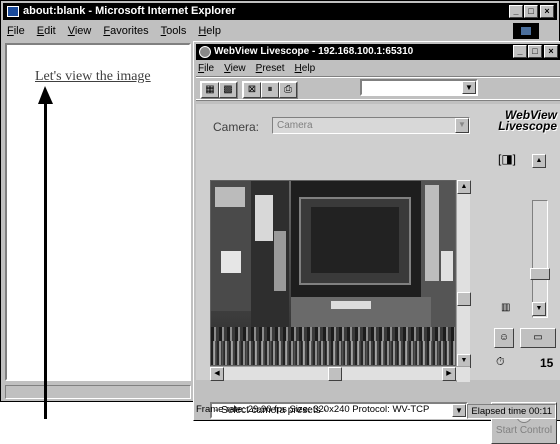 The image size is (560, 444). Describe the element at coordinates (511, 411) in the screenshot. I see `elapsed-time-text: Elapsed time 00:11` at that location.